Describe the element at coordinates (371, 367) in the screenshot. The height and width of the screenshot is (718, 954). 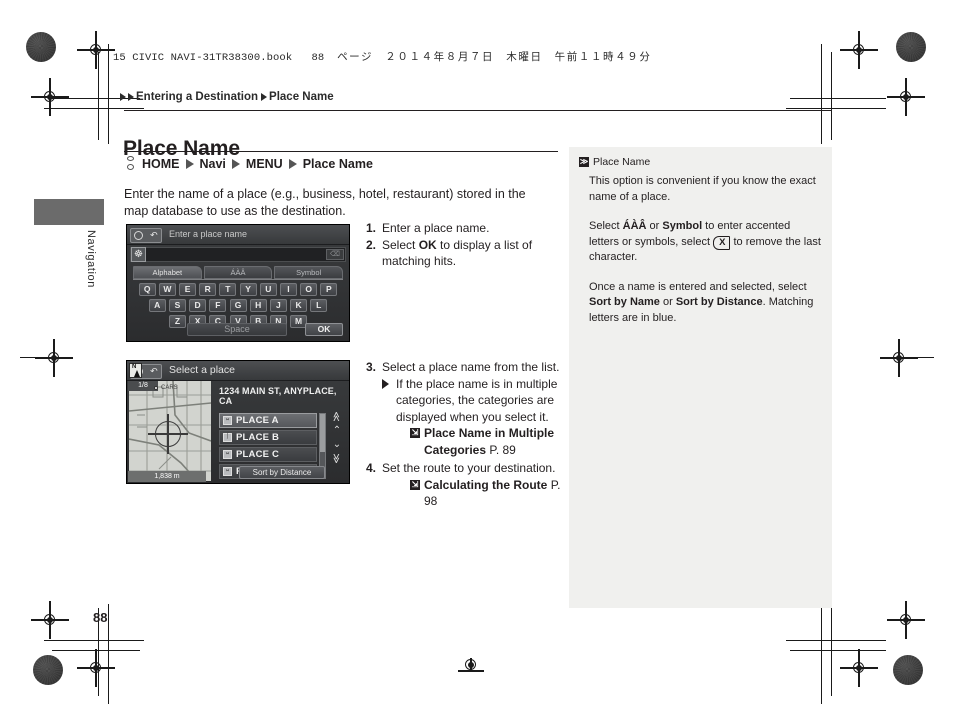
I see `step-number: 3.` at that location.